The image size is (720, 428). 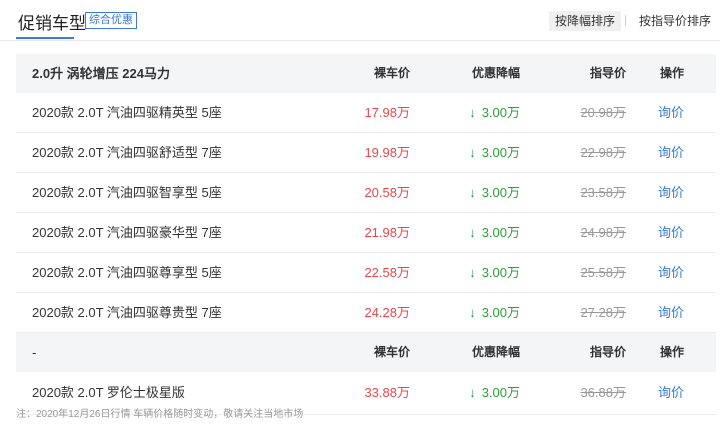 I want to click on sort-by-guide-price-button: 按指导价排序, so click(x=675, y=21).